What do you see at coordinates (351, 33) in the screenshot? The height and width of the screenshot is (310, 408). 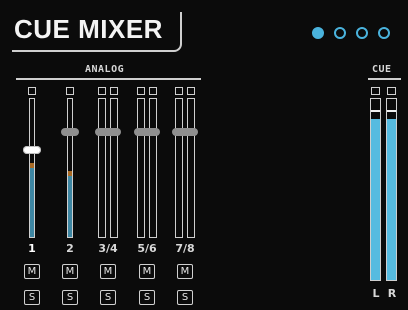 I see `page-indicator` at bounding box center [351, 33].